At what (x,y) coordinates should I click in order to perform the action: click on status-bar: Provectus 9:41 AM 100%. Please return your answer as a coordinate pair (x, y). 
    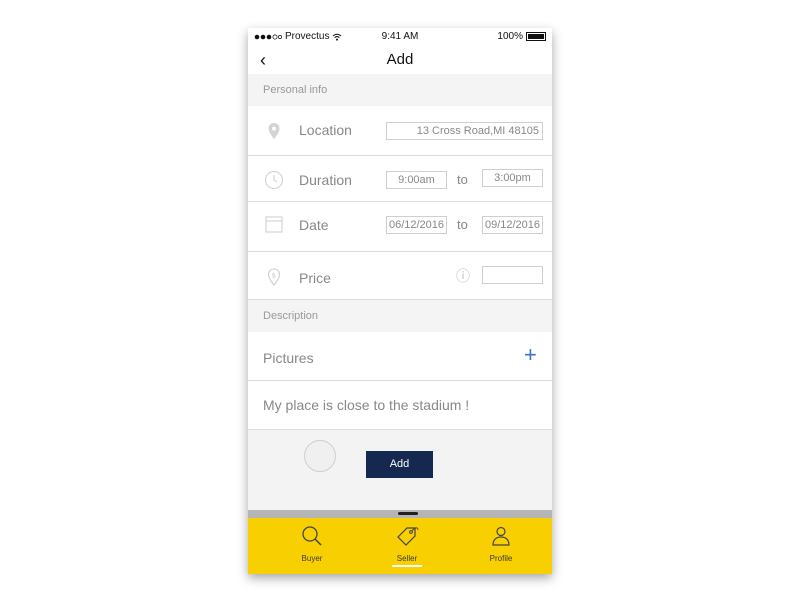
    Looking at the image, I should click on (400, 37).